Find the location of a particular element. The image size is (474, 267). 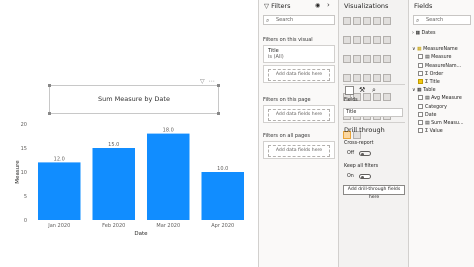

calculator-icon: ▤ is located at coordinates (427, 99).